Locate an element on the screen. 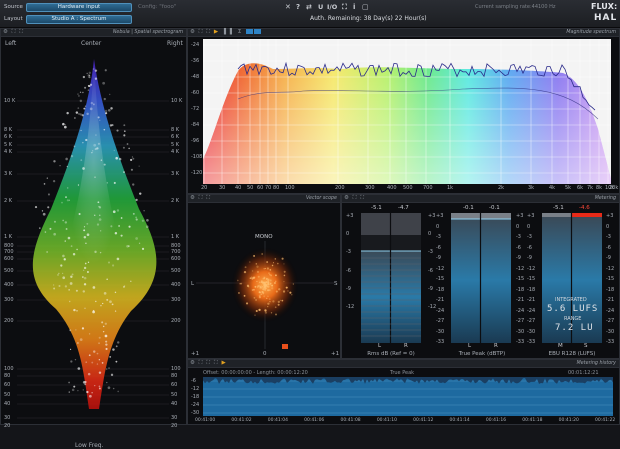 This screenshot has width=620, height=449. help-icon: ? is located at coordinates (298, 7).